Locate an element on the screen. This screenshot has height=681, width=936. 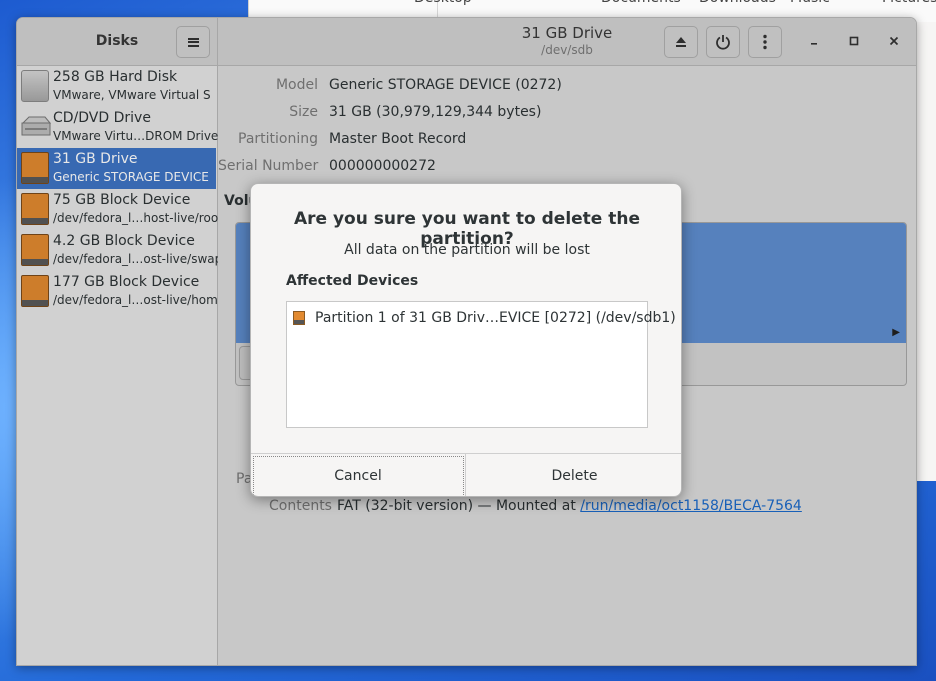
background-folder-label: Documents is located at coordinates (641, 3).